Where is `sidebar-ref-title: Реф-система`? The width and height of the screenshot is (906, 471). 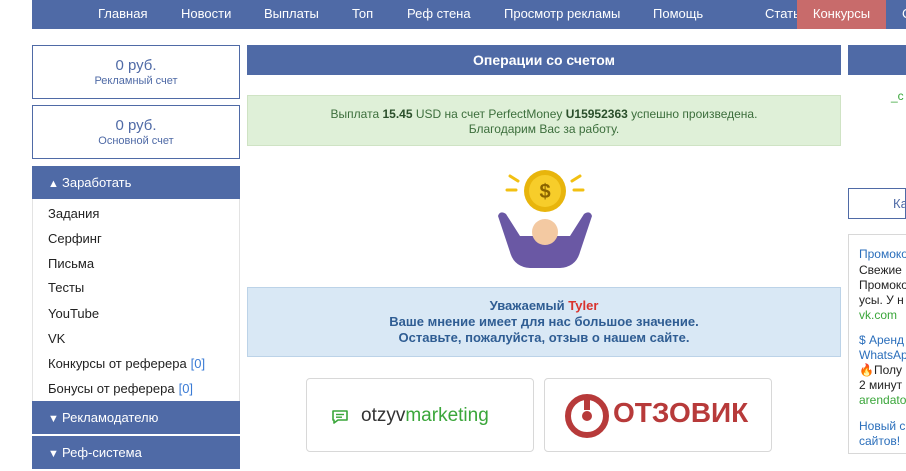
sidebar-ref-title: Реф-система is located at coordinates (102, 452).